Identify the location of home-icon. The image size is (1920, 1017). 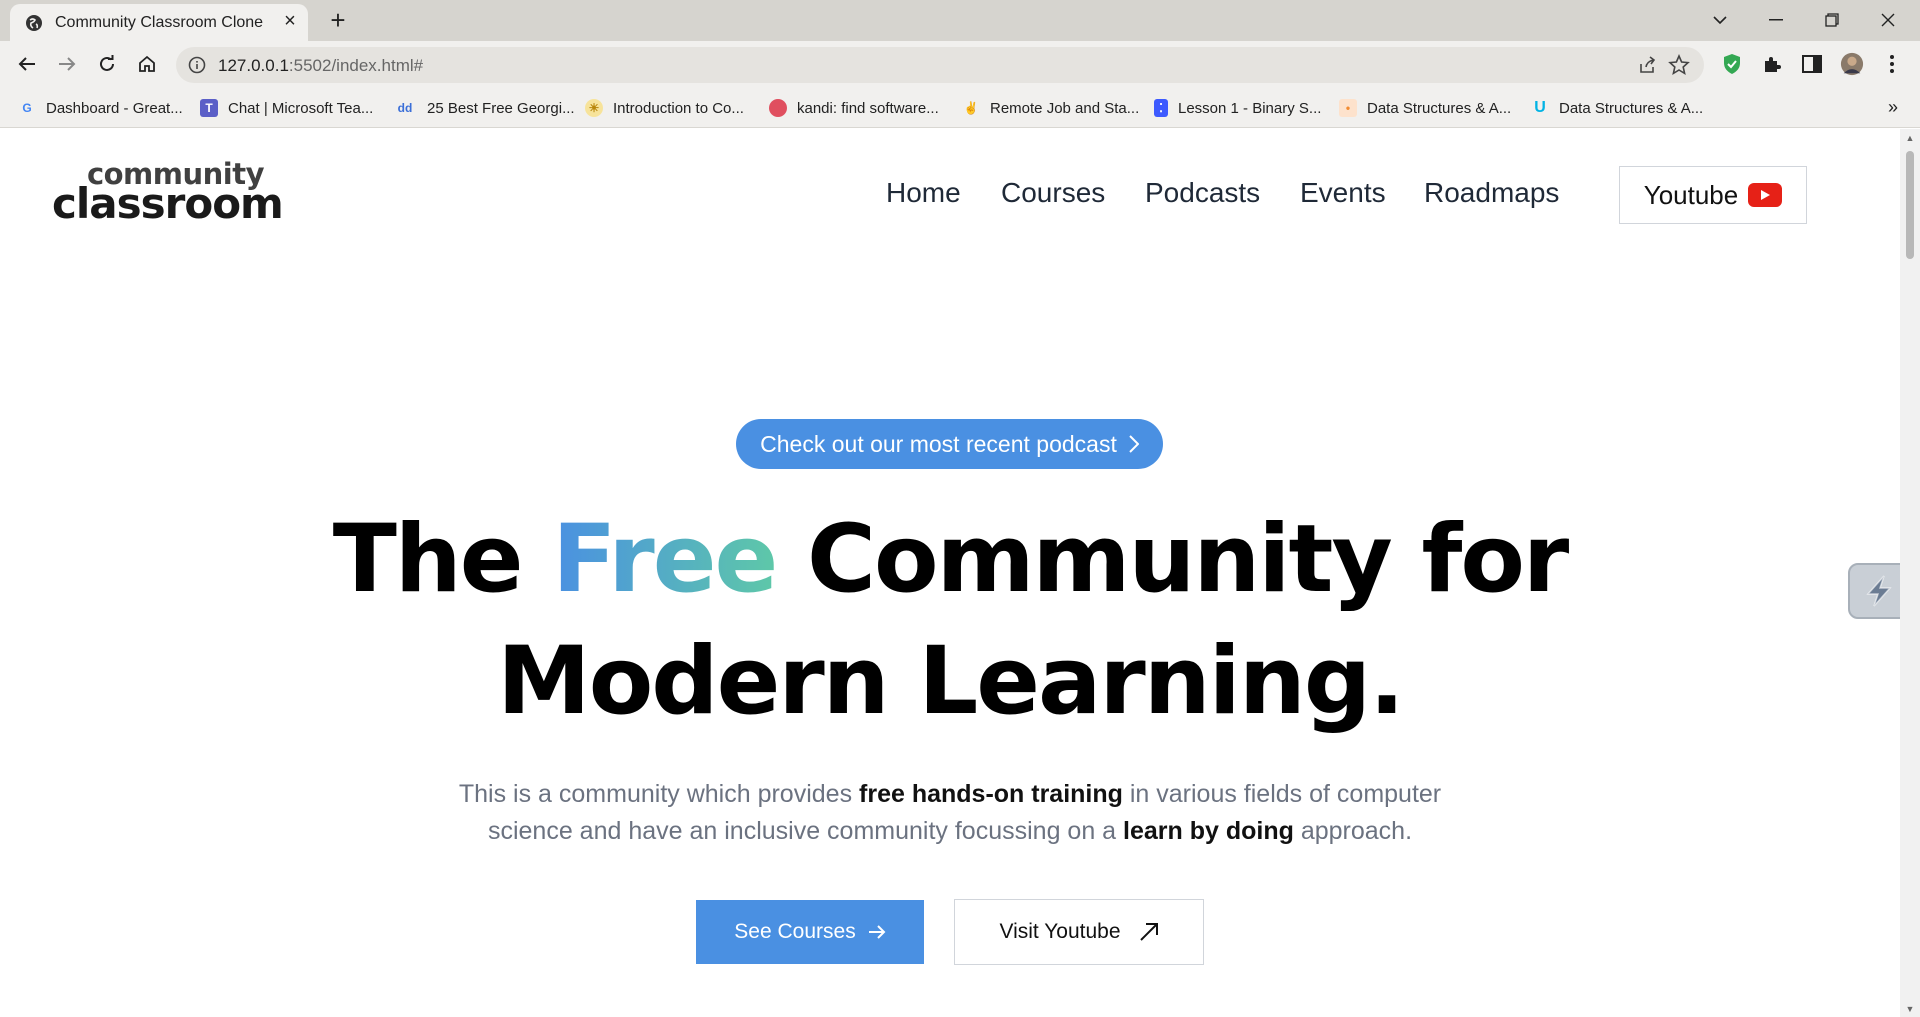
(147, 64).